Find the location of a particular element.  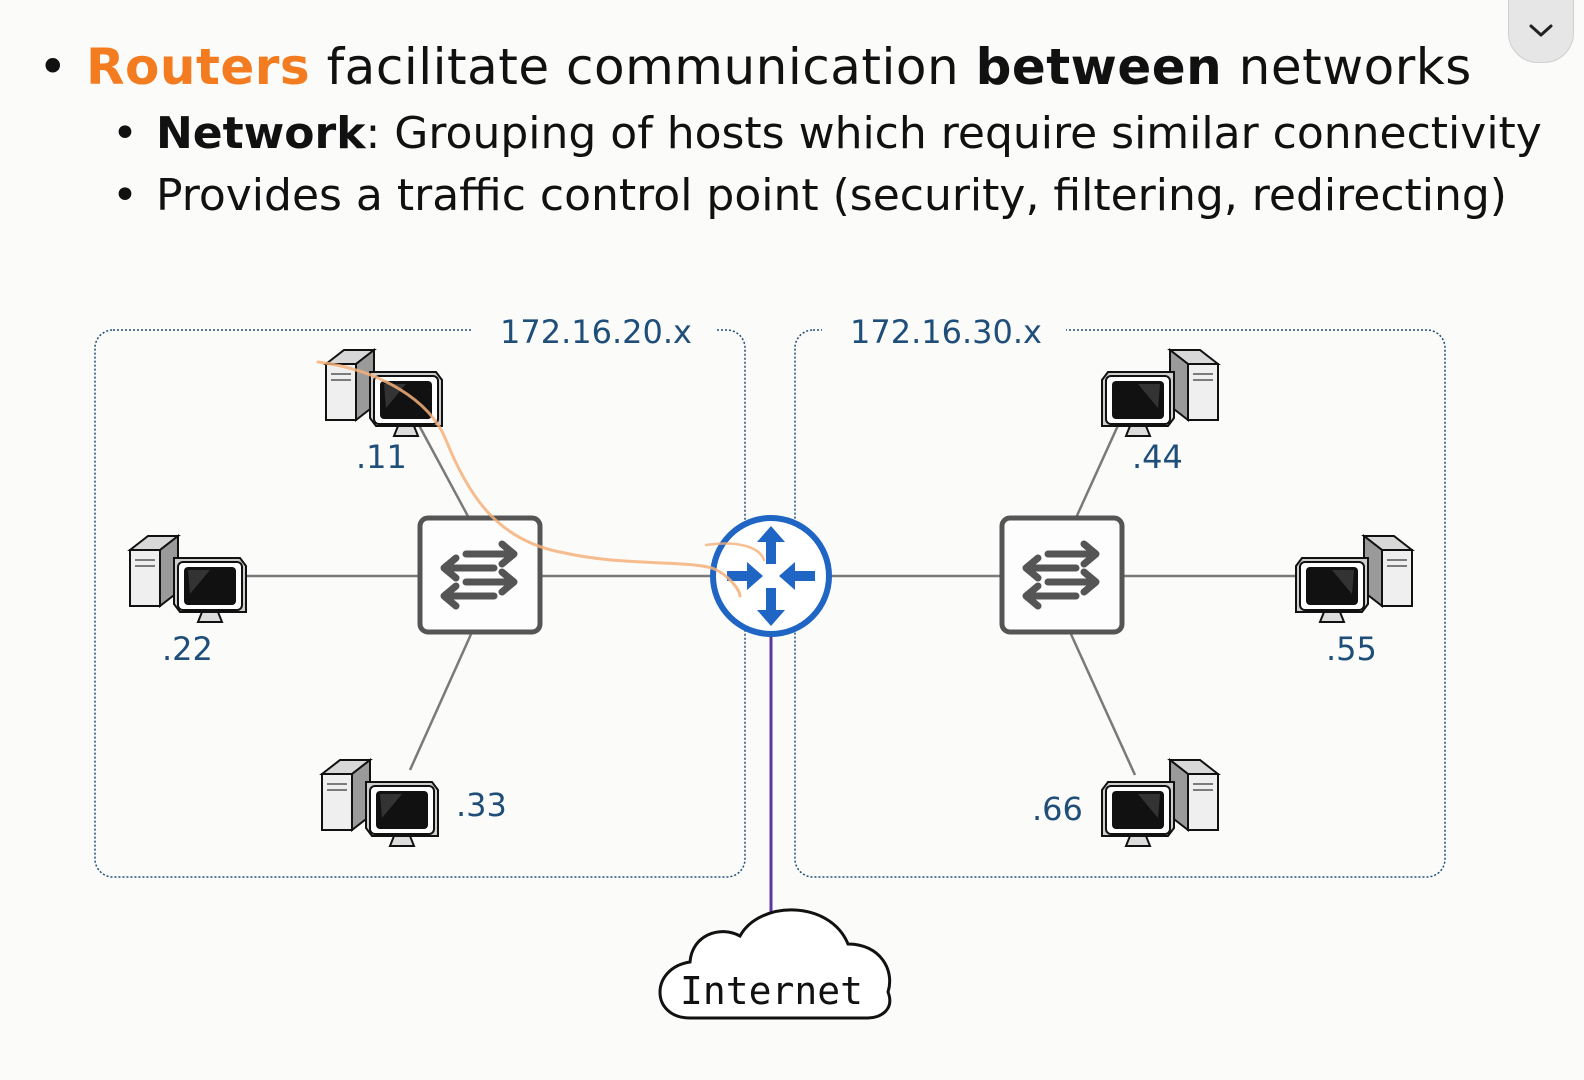

host-label: .11 is located at coordinates (381, 457).